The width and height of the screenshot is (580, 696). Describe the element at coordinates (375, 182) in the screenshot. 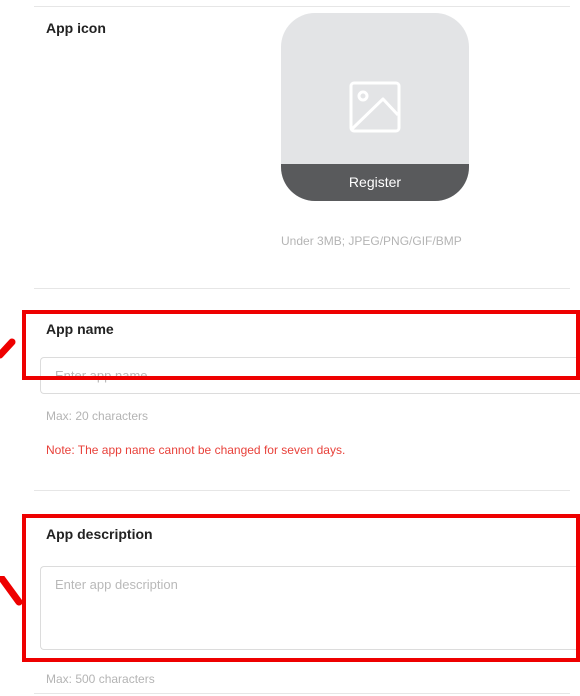

I see `register-button: Register` at that location.